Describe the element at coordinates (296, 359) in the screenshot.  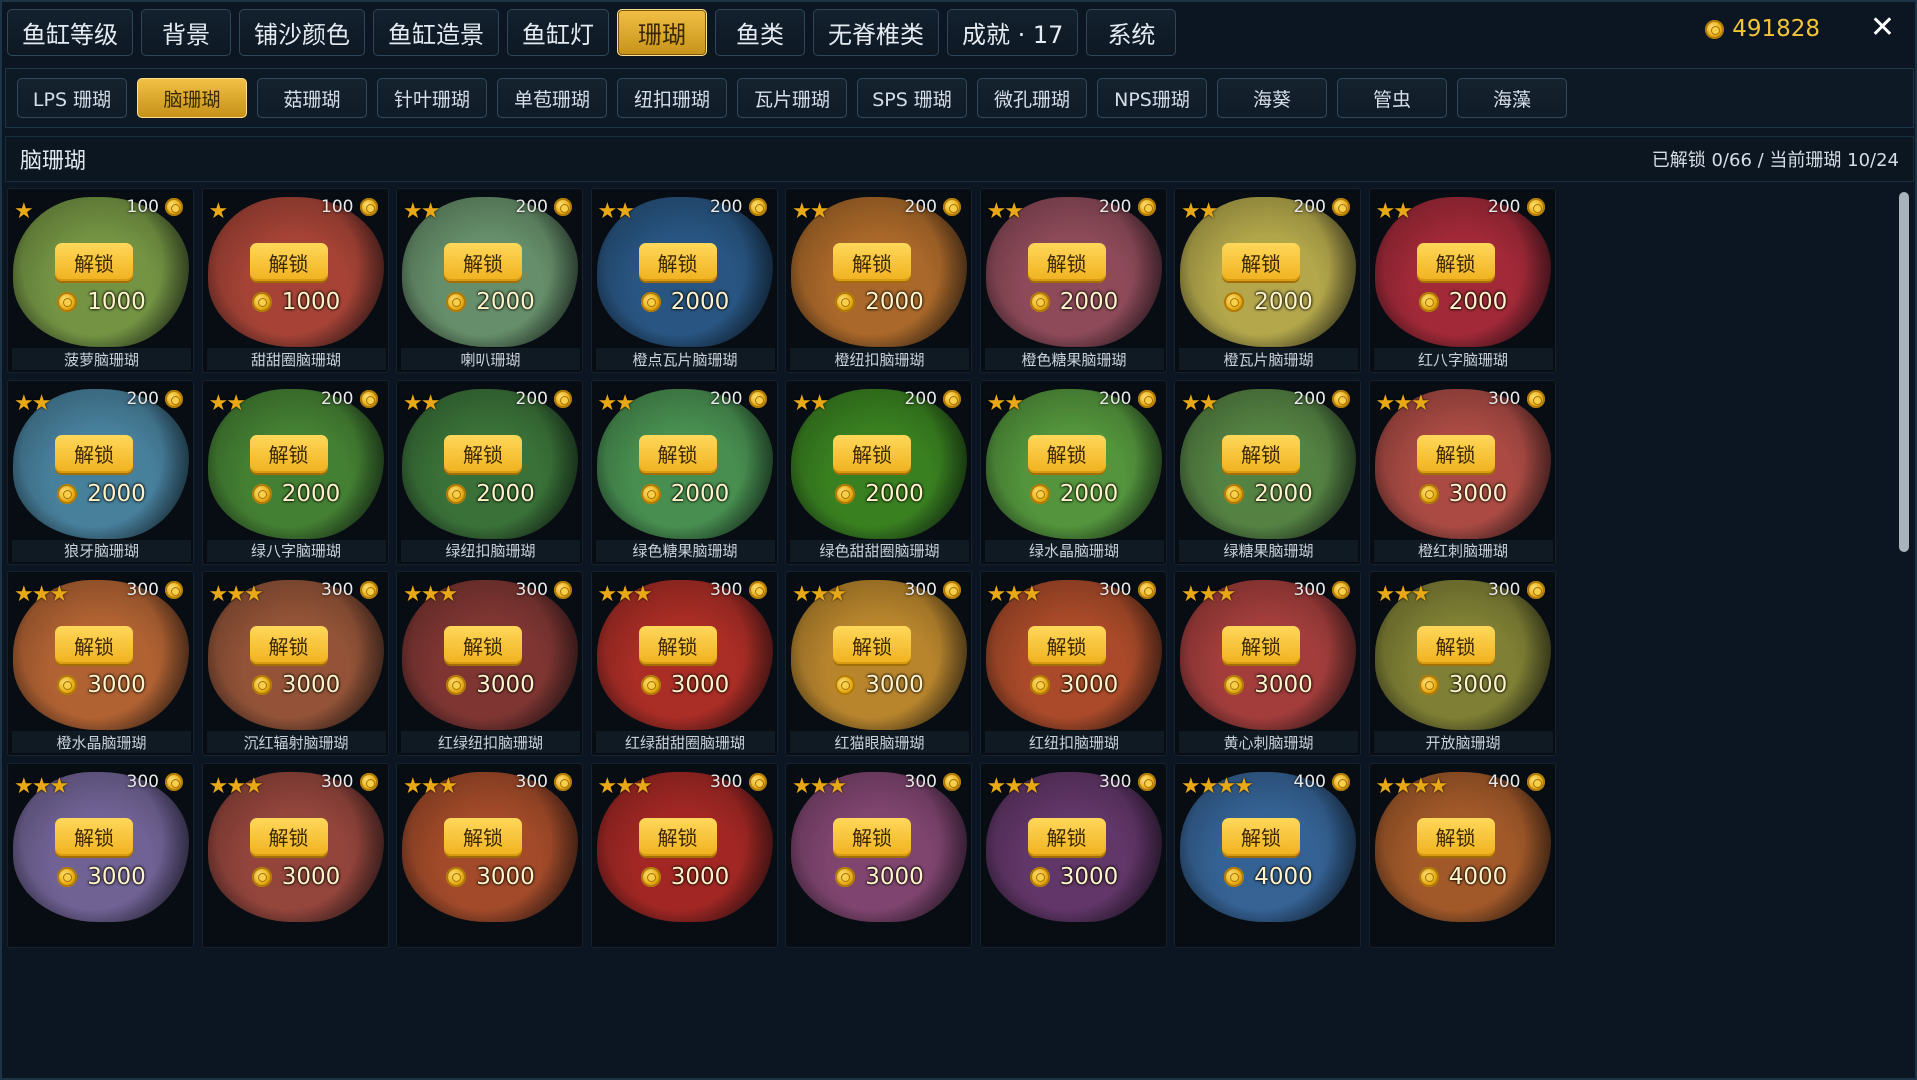
I see `coral-name: 甜甜圈脑珊瑚` at that location.